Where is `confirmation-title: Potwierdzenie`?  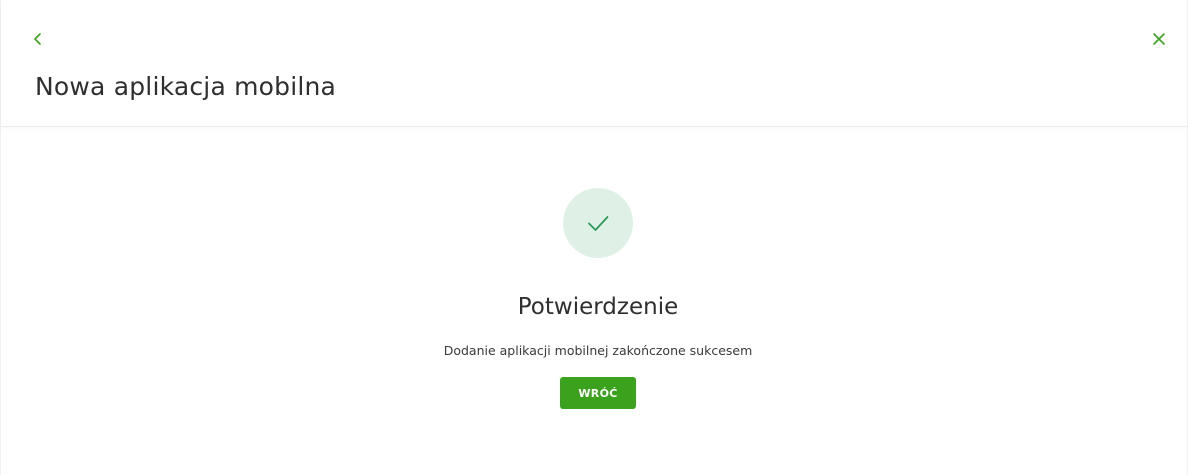
confirmation-title: Potwierdzenie is located at coordinates (598, 307).